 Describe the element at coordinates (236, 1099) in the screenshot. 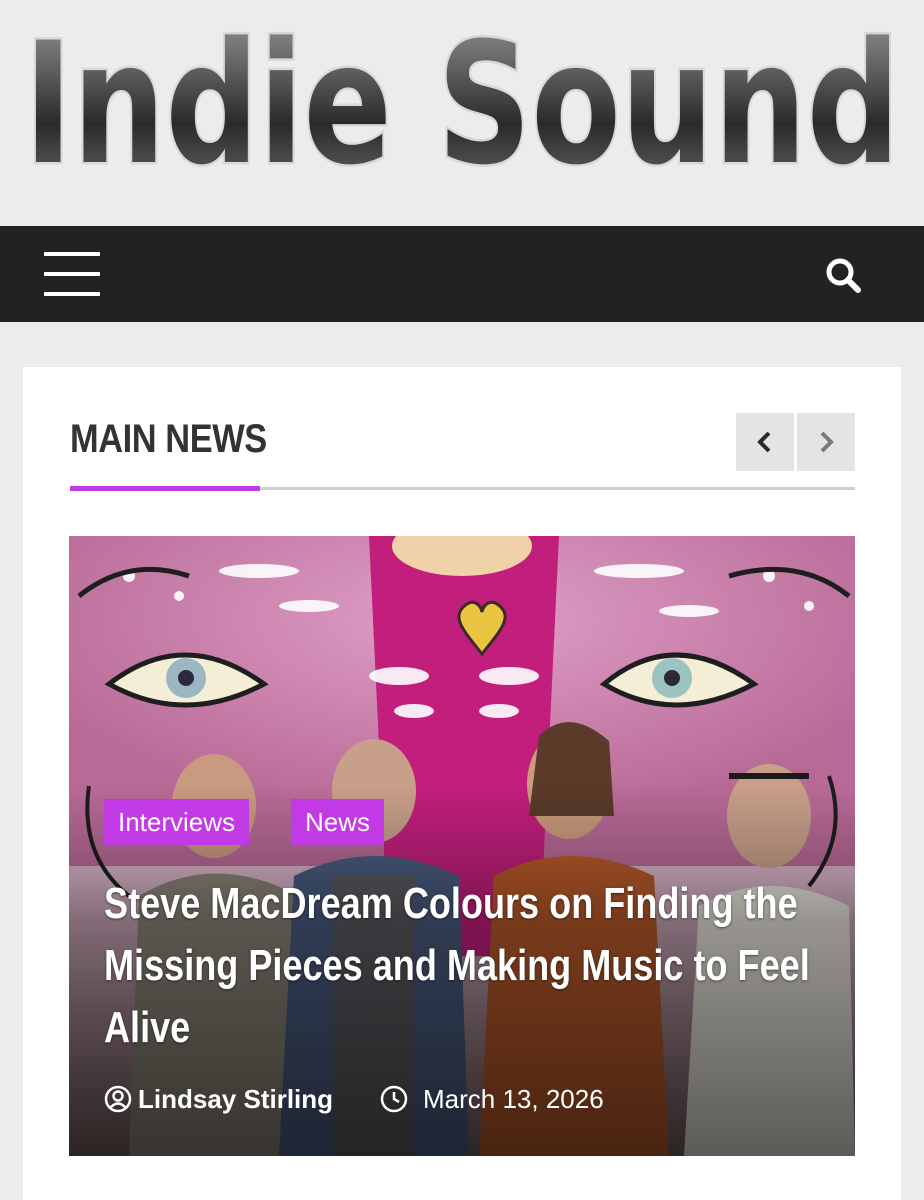

I see `author-name: Lindsay Stirling` at that location.